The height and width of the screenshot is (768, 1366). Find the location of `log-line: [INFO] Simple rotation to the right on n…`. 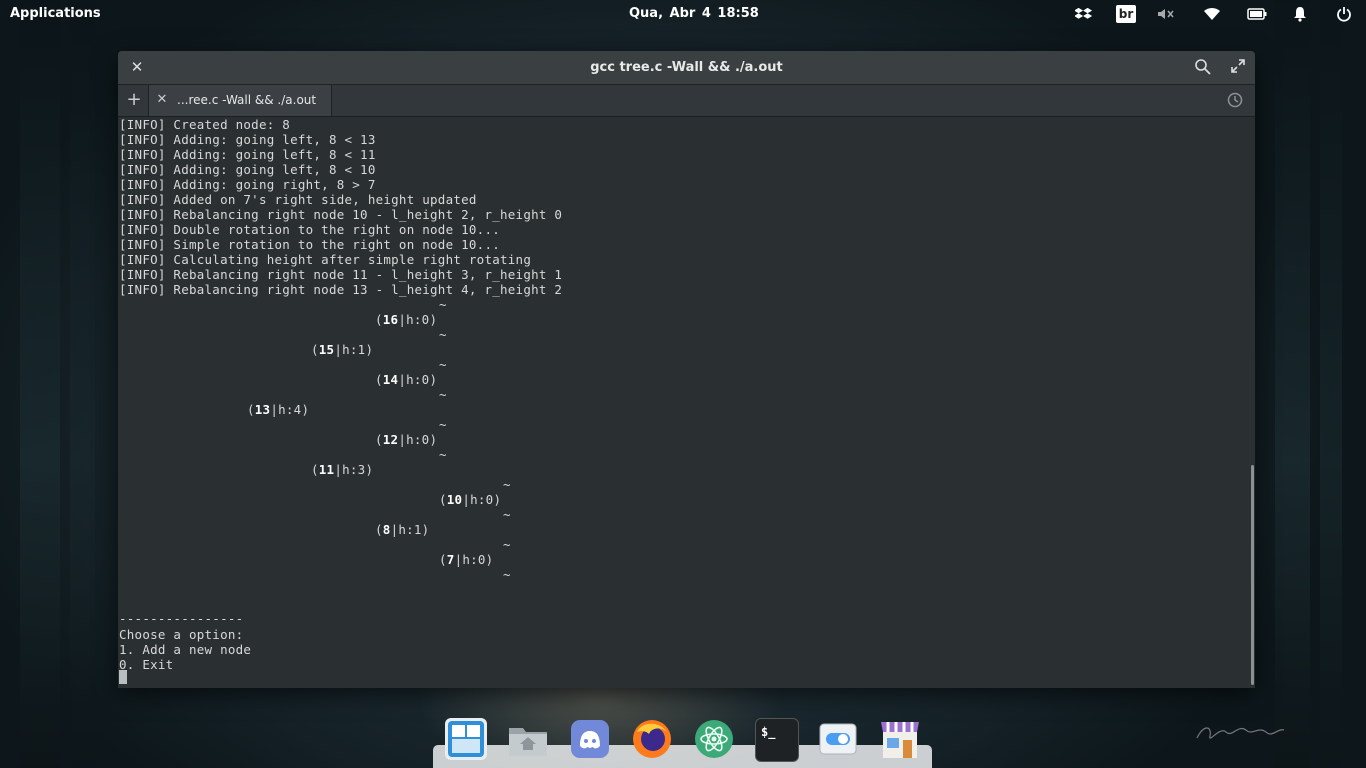

log-line: [INFO] Simple rotation to the right on n… is located at coordinates (310, 244).